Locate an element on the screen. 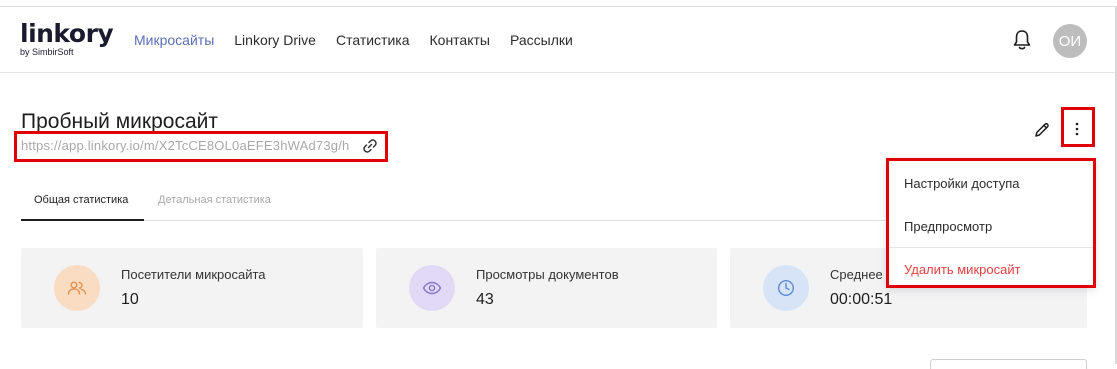 The image size is (1117, 369). stat-value: 10 is located at coordinates (130, 299).